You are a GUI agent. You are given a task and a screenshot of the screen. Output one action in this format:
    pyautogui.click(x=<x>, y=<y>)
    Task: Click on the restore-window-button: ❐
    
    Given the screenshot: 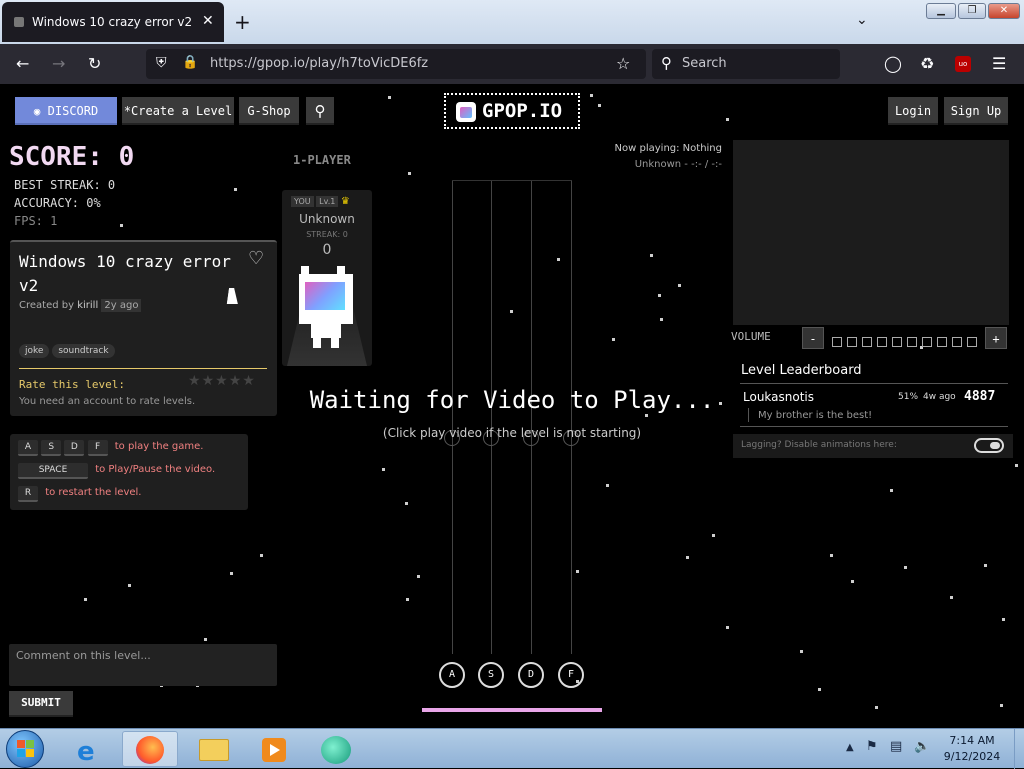 What is the action you would take?
    pyautogui.click(x=972, y=11)
    